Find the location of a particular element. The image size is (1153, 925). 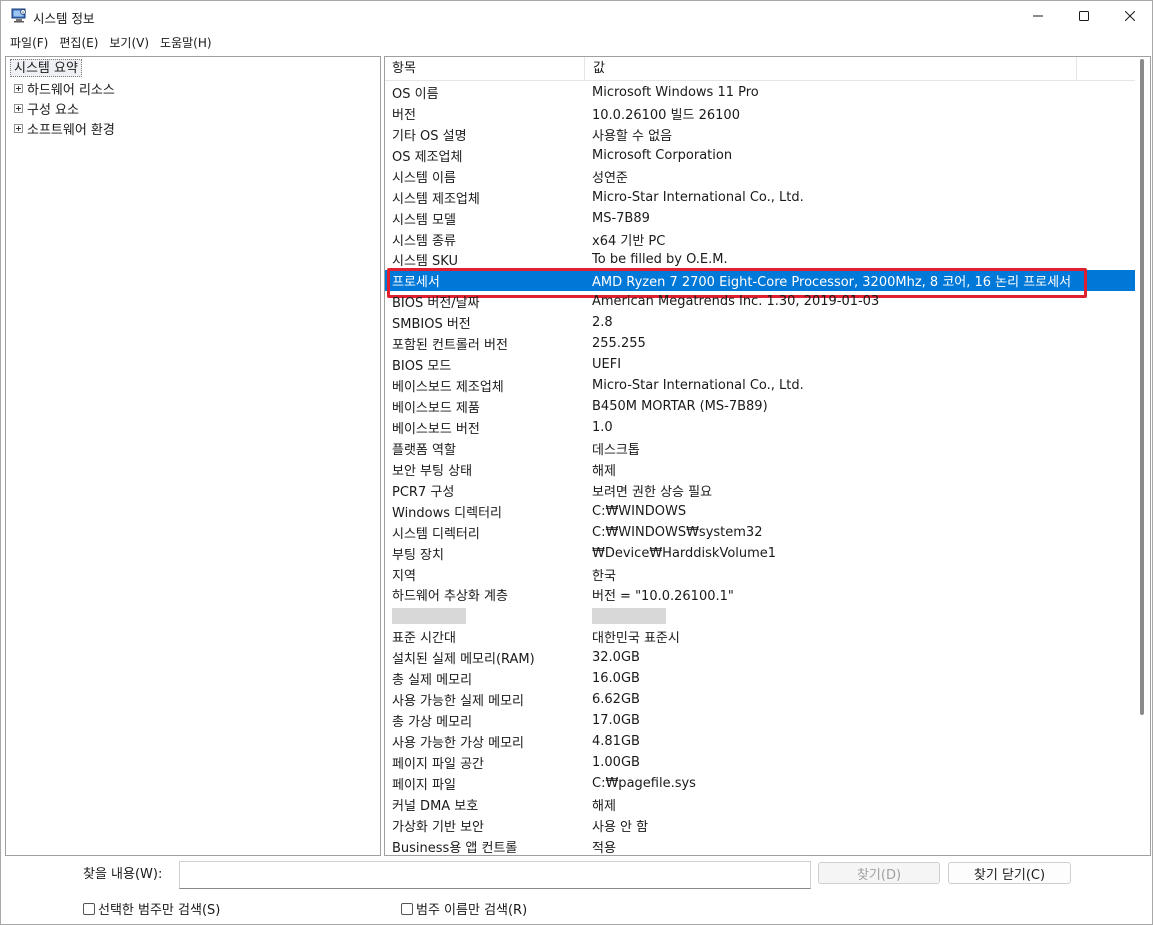

row-value-cell: MS-7B89 is located at coordinates (621, 218).